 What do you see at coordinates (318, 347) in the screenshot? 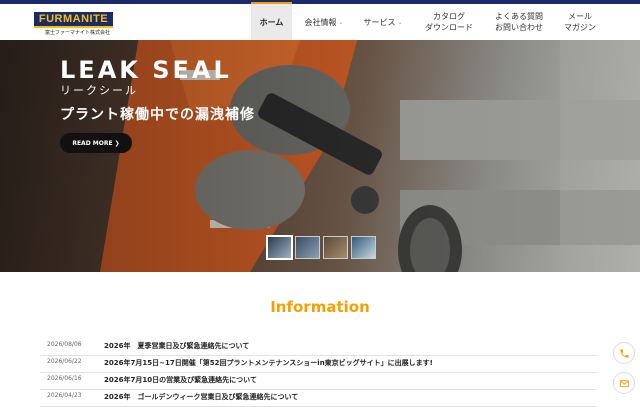
I see `news-item: 2026/08/06 2026年 夏季営業日及び緊急連絡先について` at bounding box center [318, 347].